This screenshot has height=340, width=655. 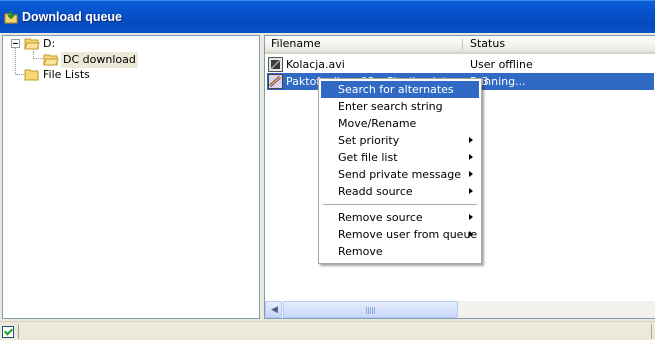 What do you see at coordinates (364, 44) in the screenshot?
I see `column-header-filename: Filename` at bounding box center [364, 44].